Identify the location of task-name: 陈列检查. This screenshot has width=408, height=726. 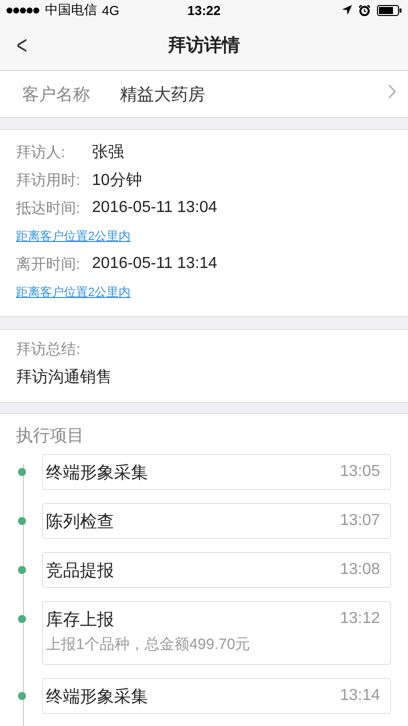
(80, 521).